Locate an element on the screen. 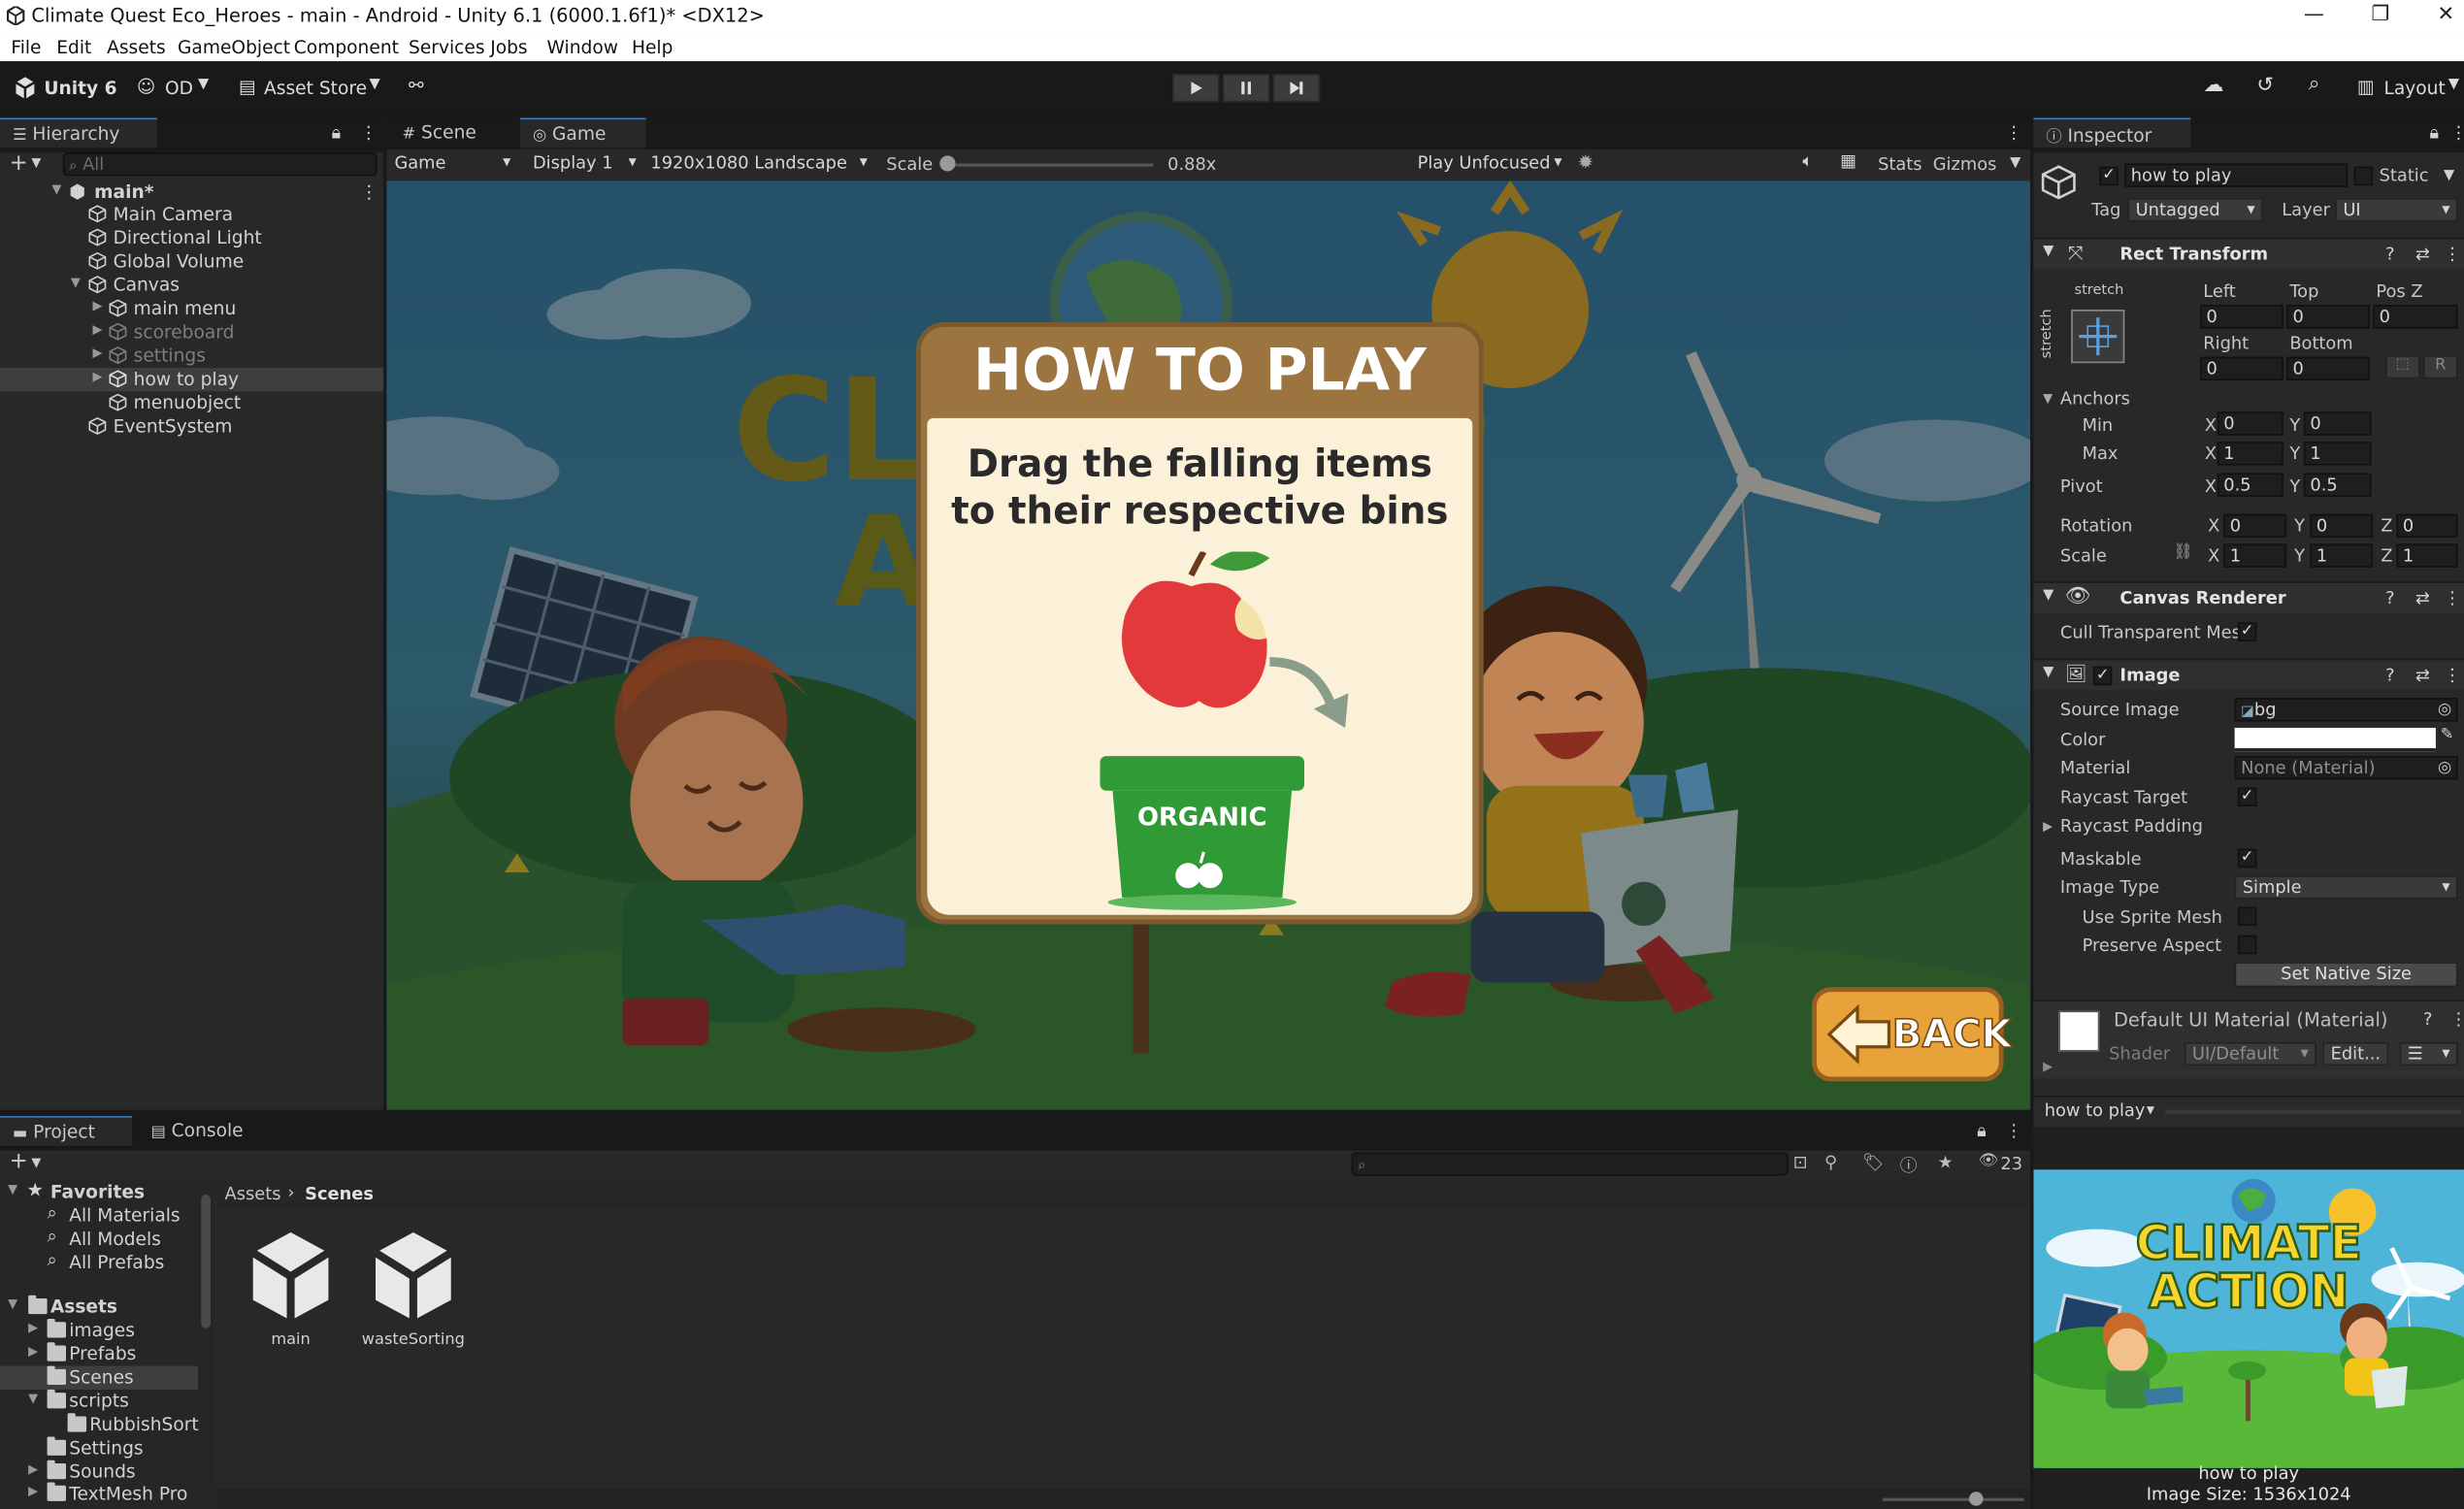  pause-button is located at coordinates (1246, 88).